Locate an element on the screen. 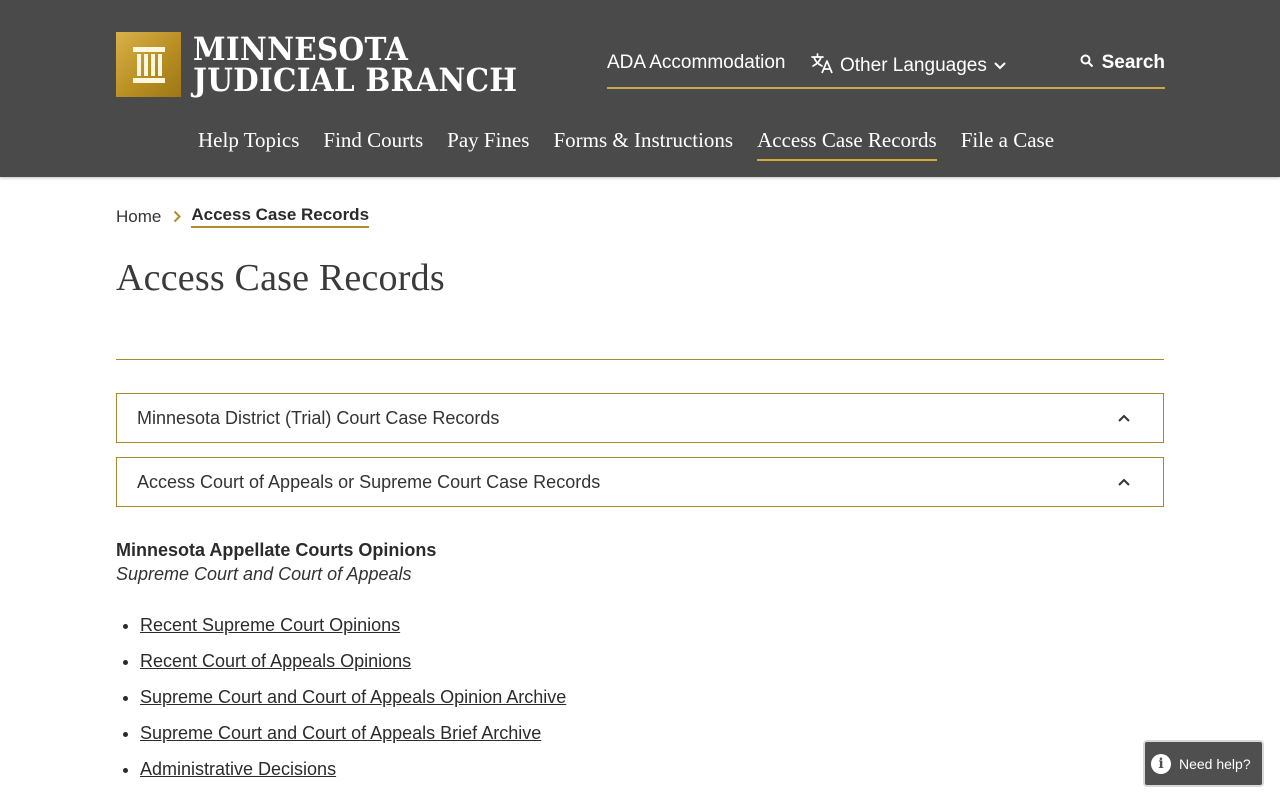  breadcrumb-home-link: Home is located at coordinates (138, 217).